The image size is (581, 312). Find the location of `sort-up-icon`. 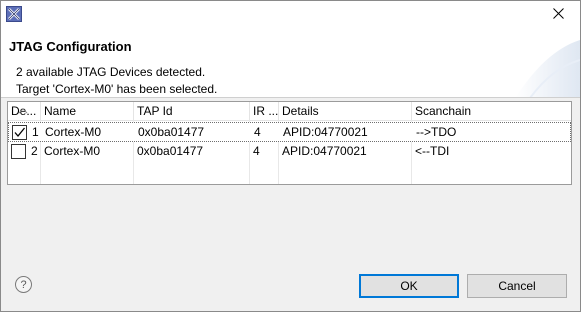

sort-up-icon is located at coordinates (23, 111).